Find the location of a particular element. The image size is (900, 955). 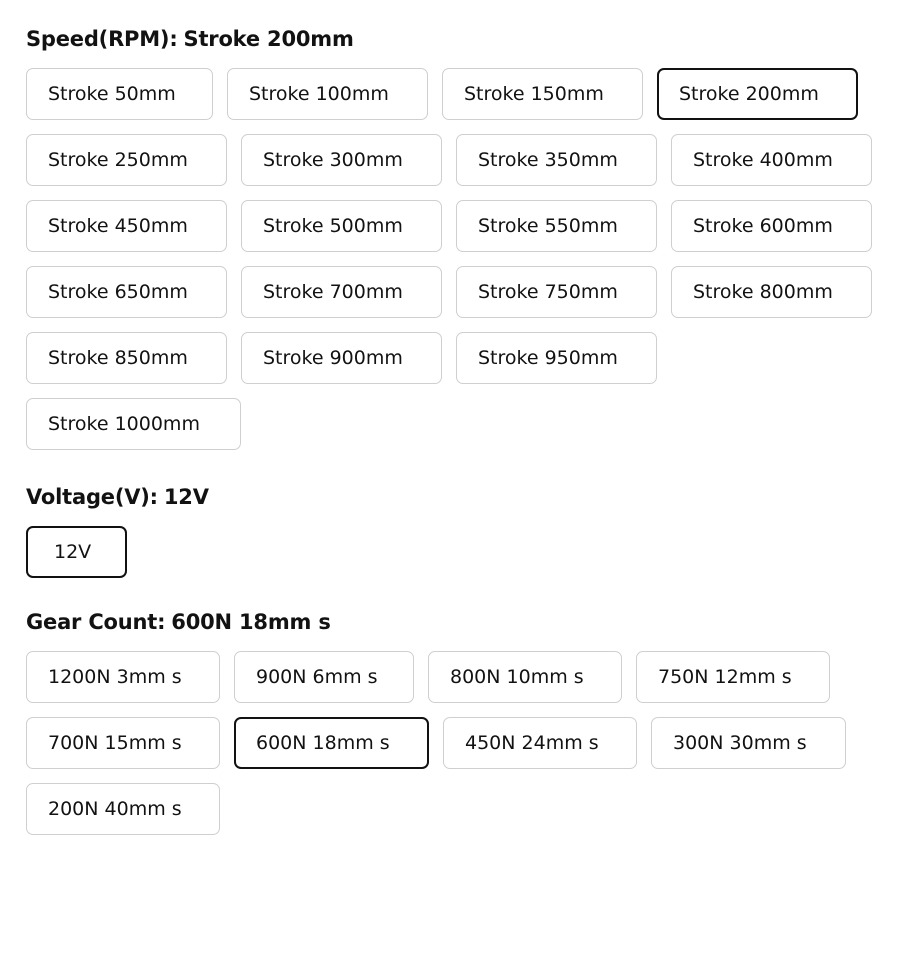

option-gear-300n-30mm: 300N 30mm s is located at coordinates (748, 743).